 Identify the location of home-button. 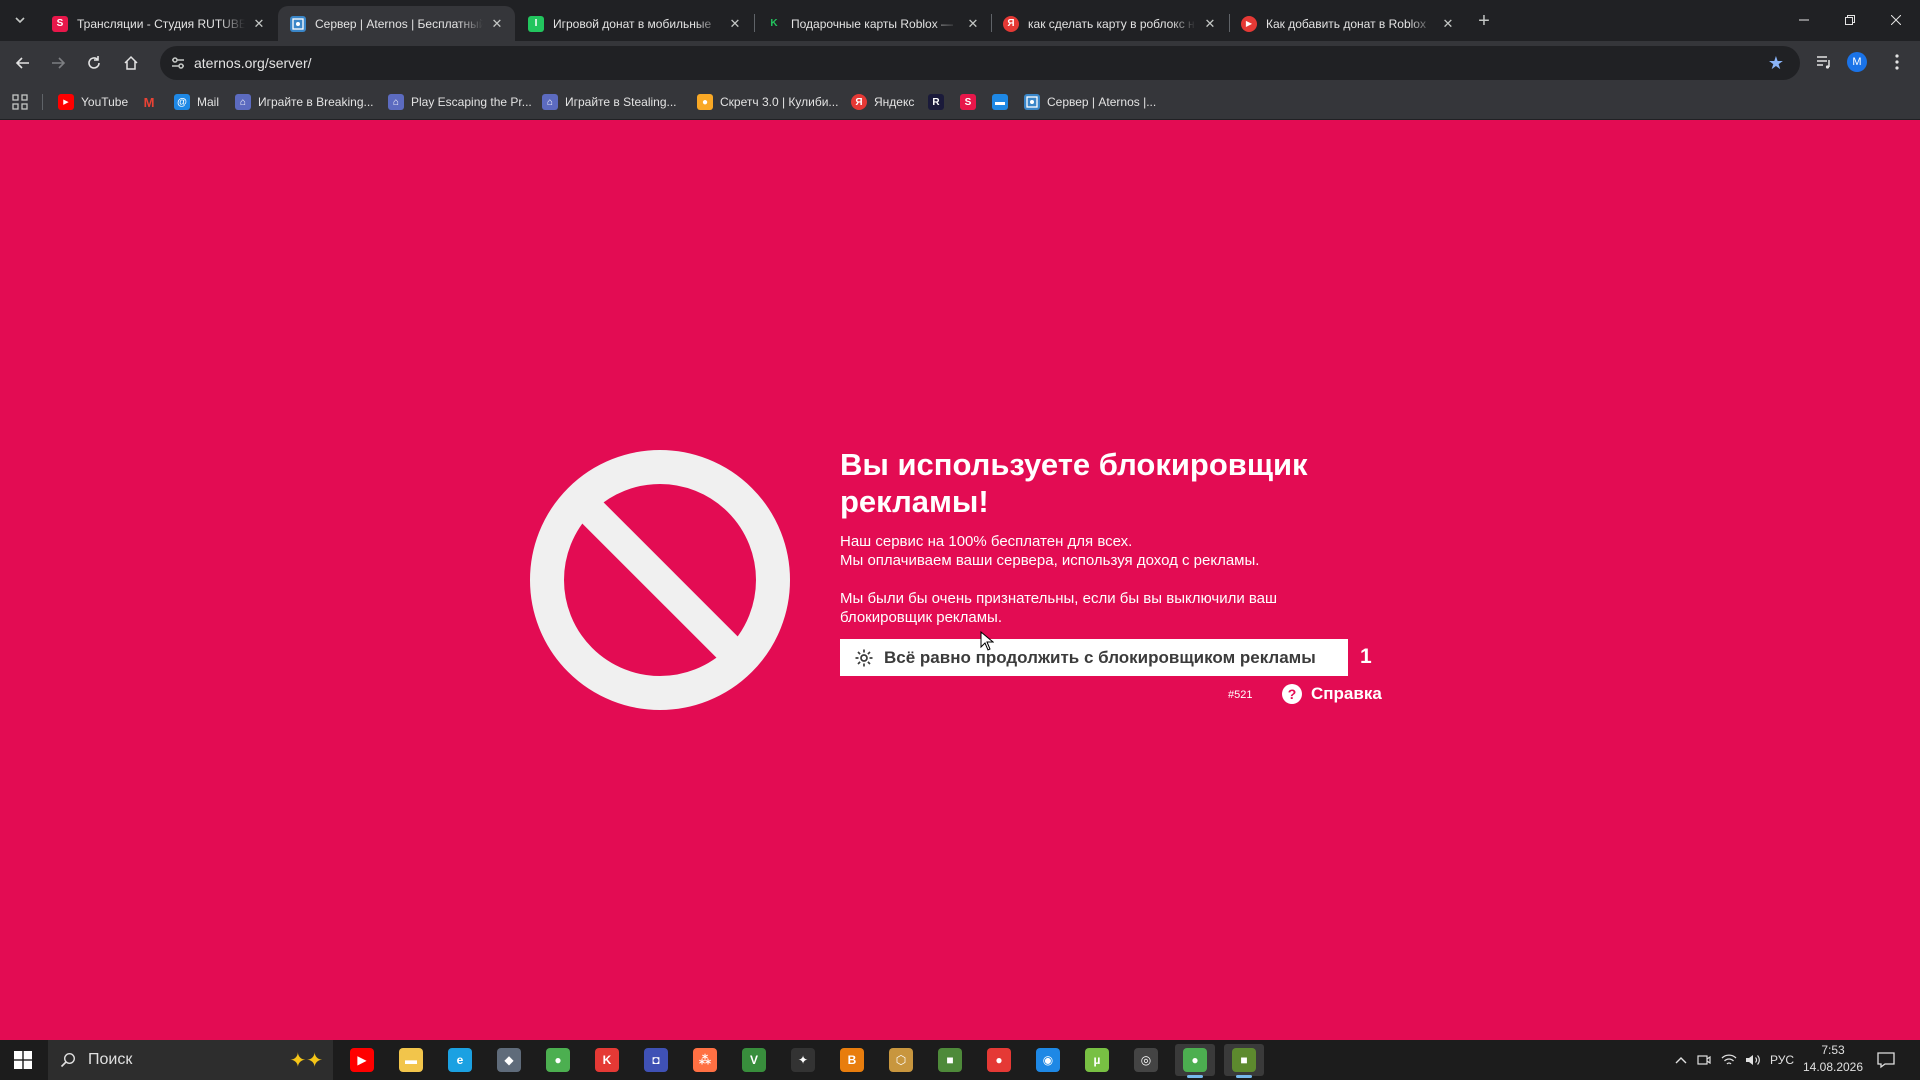
(131, 63).